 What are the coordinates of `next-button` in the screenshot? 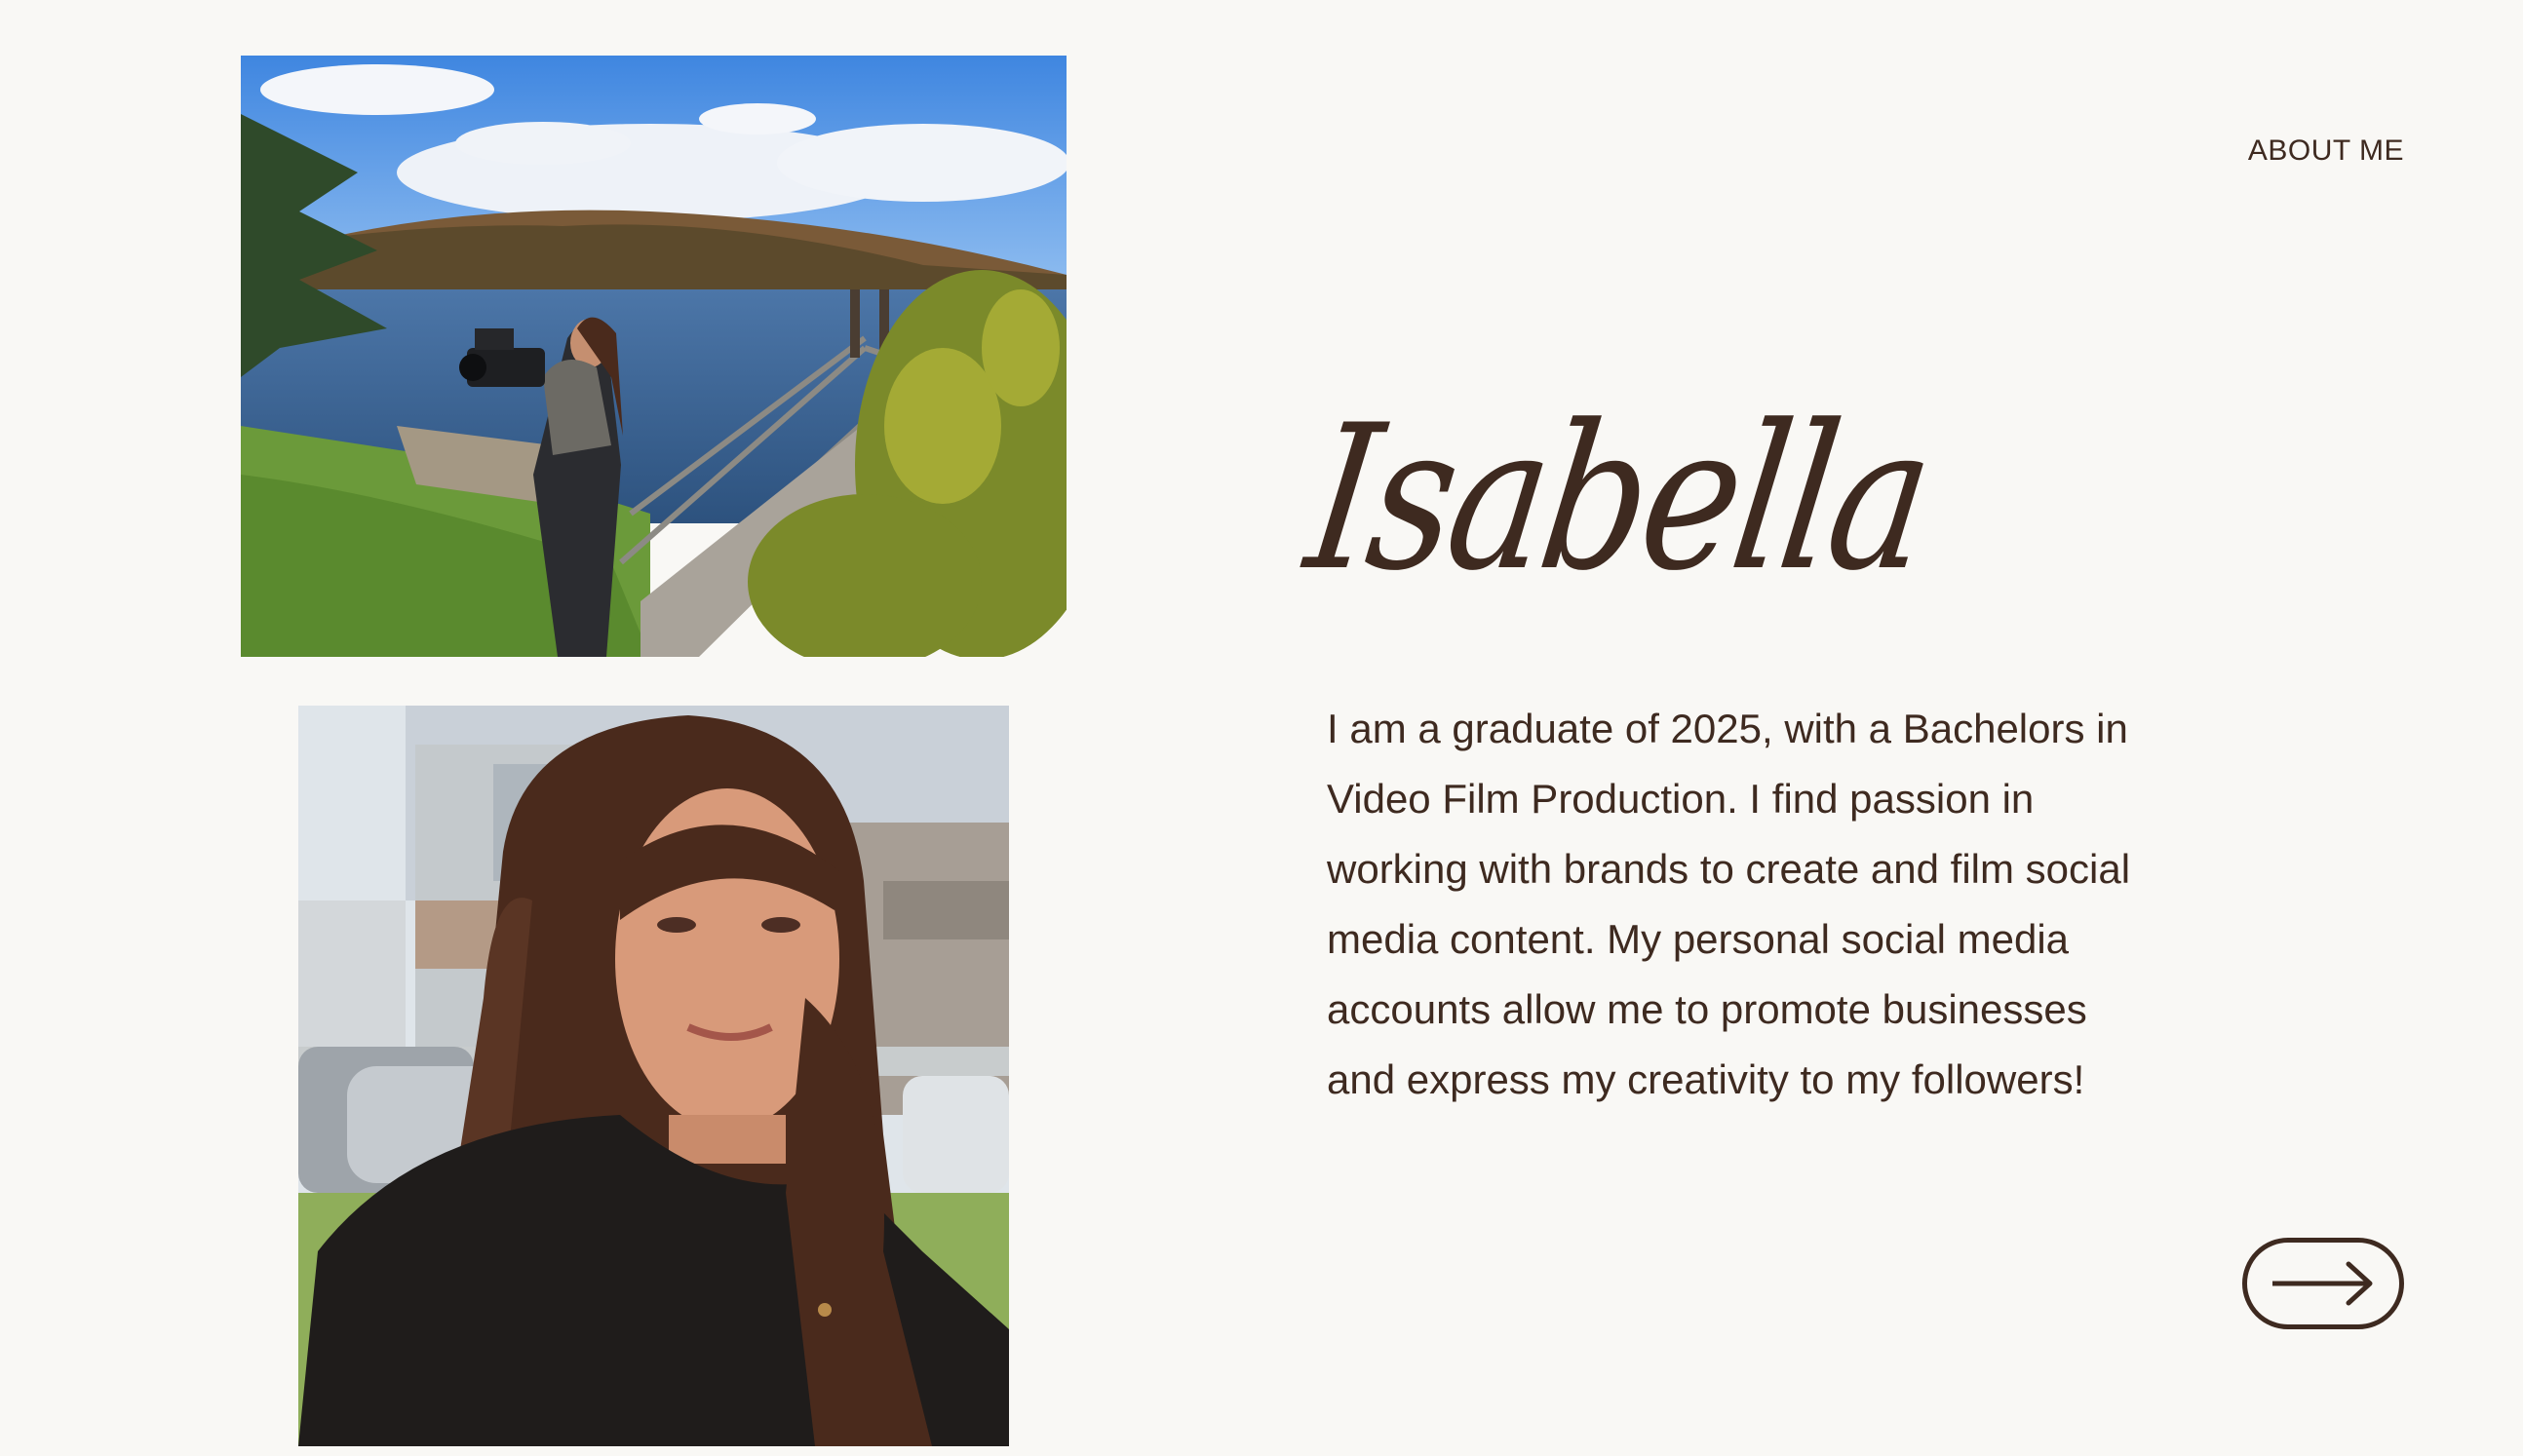 It's located at (2323, 1283).